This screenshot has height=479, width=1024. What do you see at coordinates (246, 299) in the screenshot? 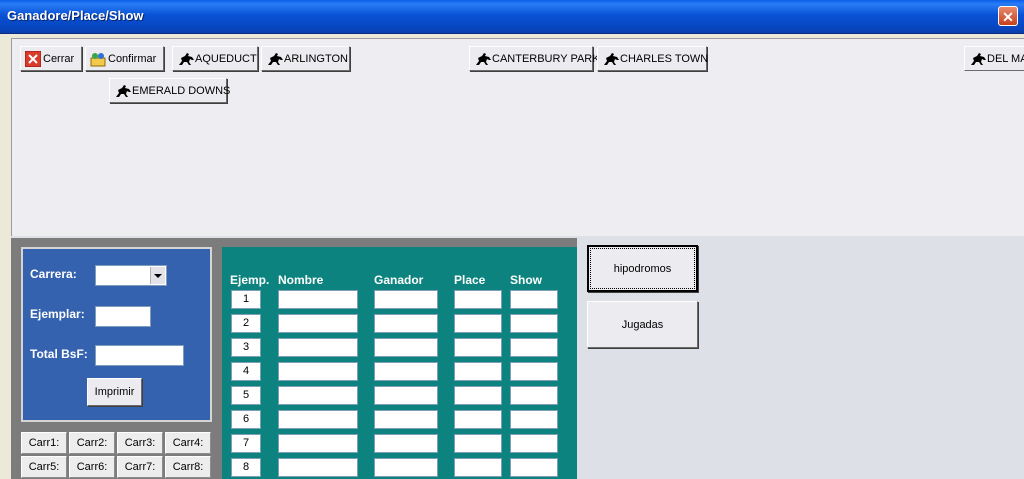
I see `row-number: 1` at bounding box center [246, 299].